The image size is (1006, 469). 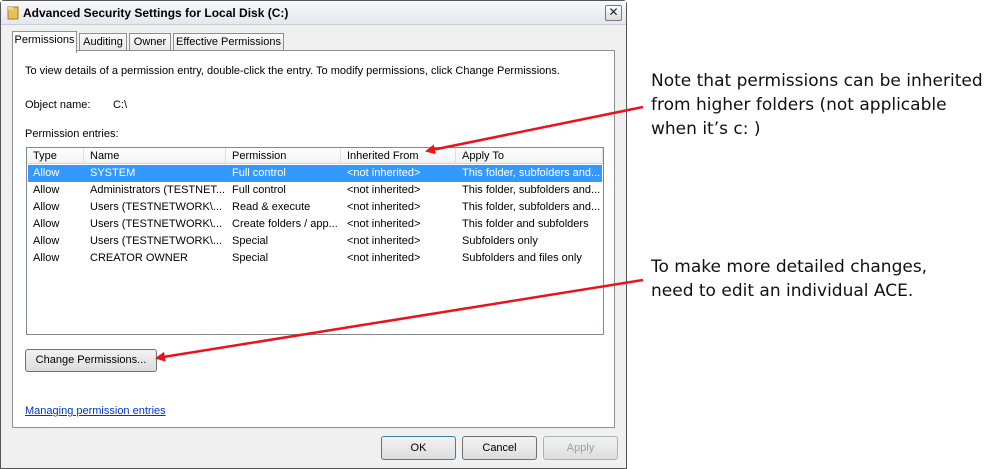 I want to click on folder-icon, so click(x=13, y=13).